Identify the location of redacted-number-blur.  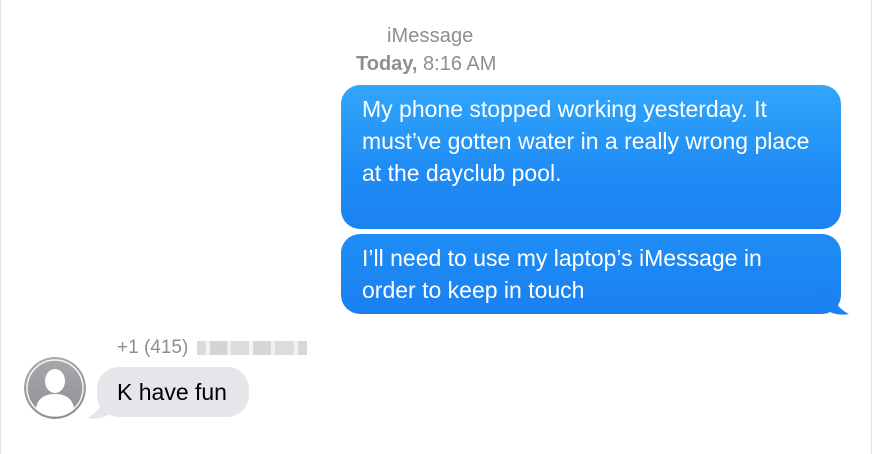
(252, 348).